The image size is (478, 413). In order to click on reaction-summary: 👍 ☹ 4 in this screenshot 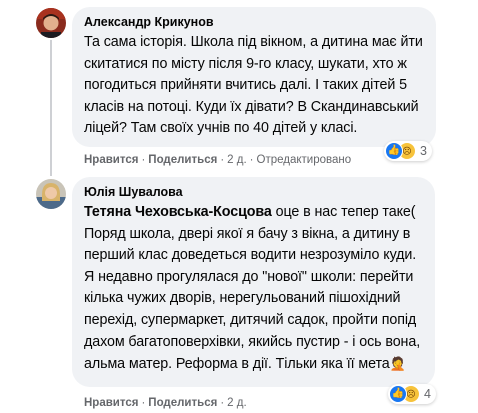, I will do `click(412, 394)`.